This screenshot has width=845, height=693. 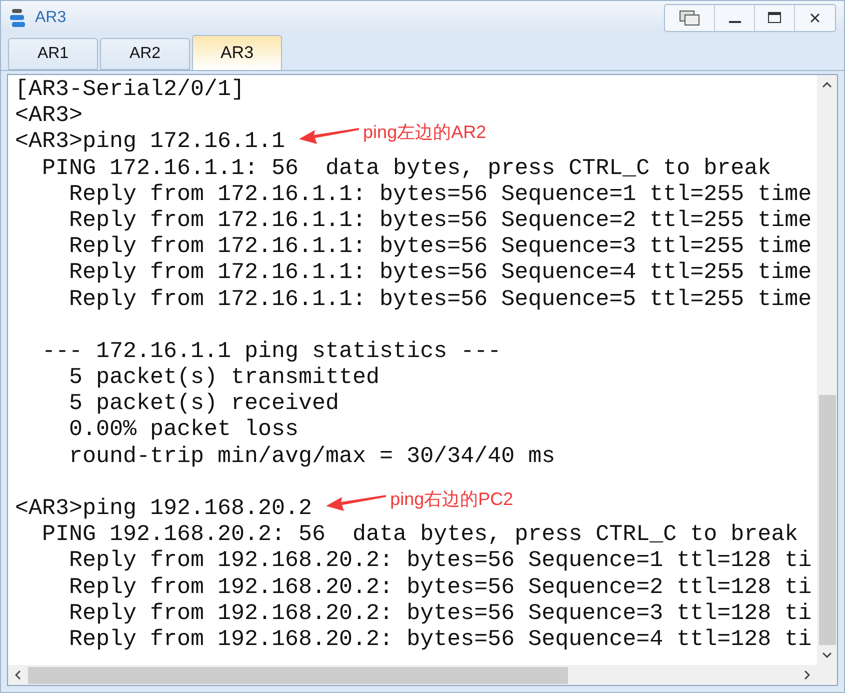 What do you see at coordinates (145, 54) in the screenshot?
I see `tab: AR2` at bounding box center [145, 54].